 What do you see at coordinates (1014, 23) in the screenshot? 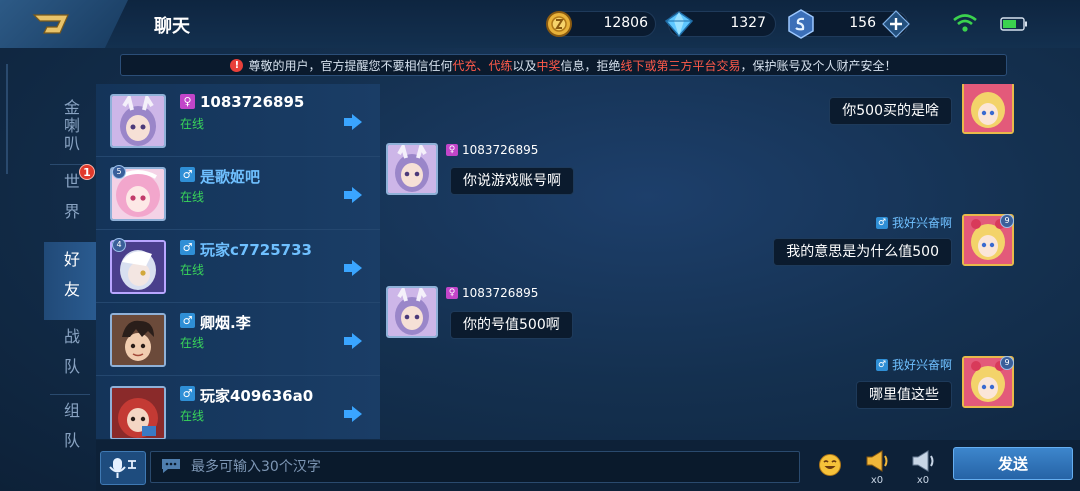
I see `battery-icon` at bounding box center [1014, 23].